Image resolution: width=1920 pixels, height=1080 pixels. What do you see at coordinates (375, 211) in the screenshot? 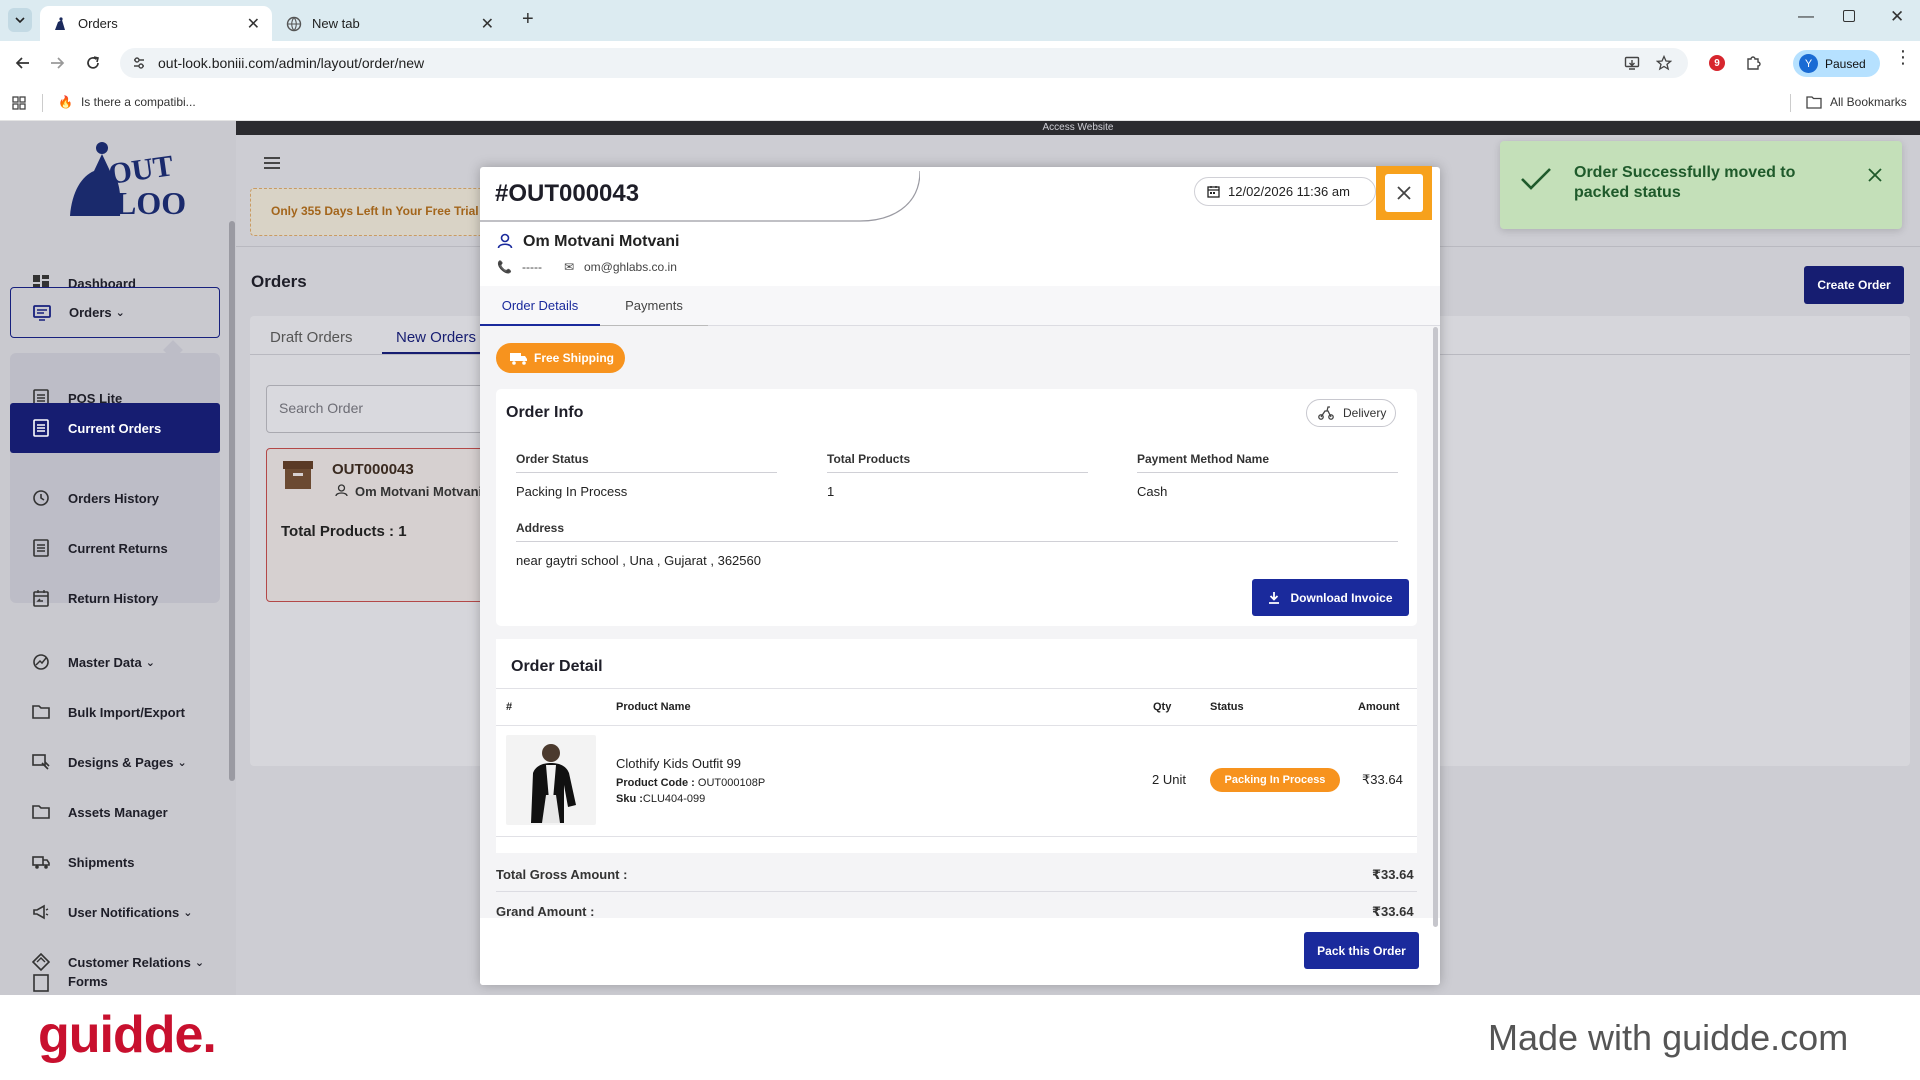
I see `trial-notice-text: Only 355 Days Left In Your Free Trial` at bounding box center [375, 211].